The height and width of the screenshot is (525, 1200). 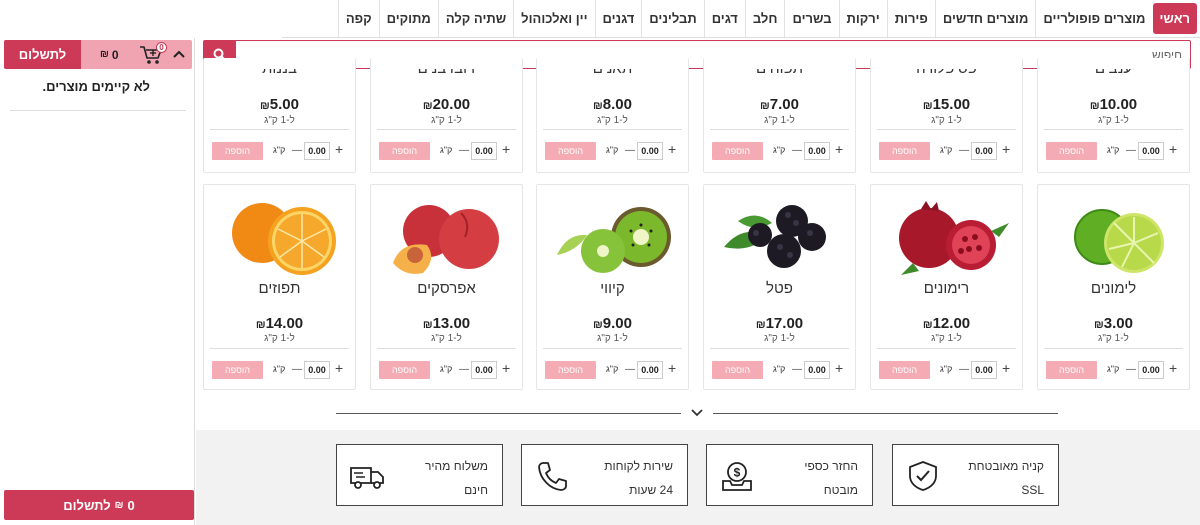 I want to click on price-value: 15.00, so click(x=951, y=104).